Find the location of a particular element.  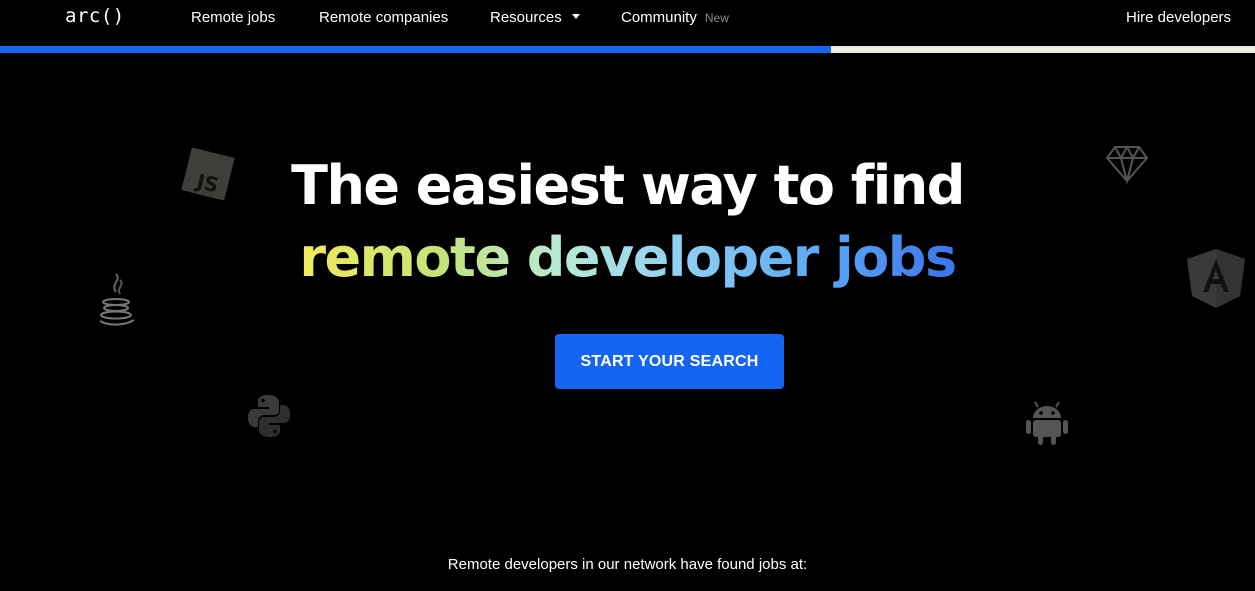

progress-bar is located at coordinates (627, 49).